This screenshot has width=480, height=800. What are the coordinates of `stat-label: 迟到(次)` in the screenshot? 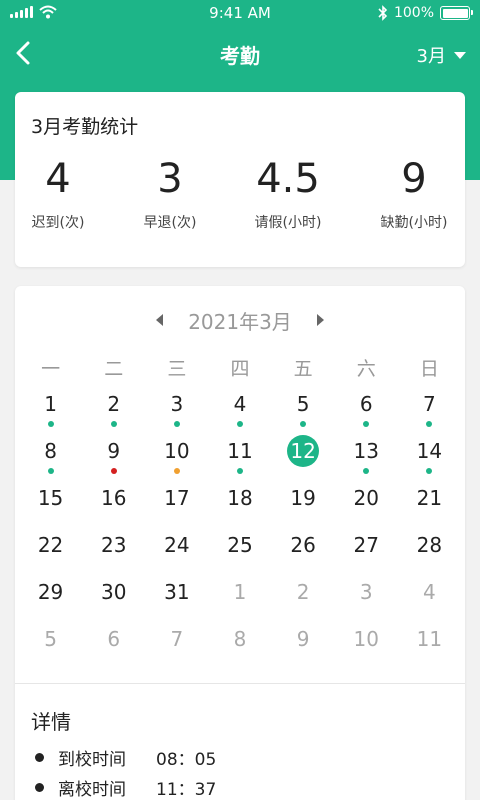 It's located at (58, 223).